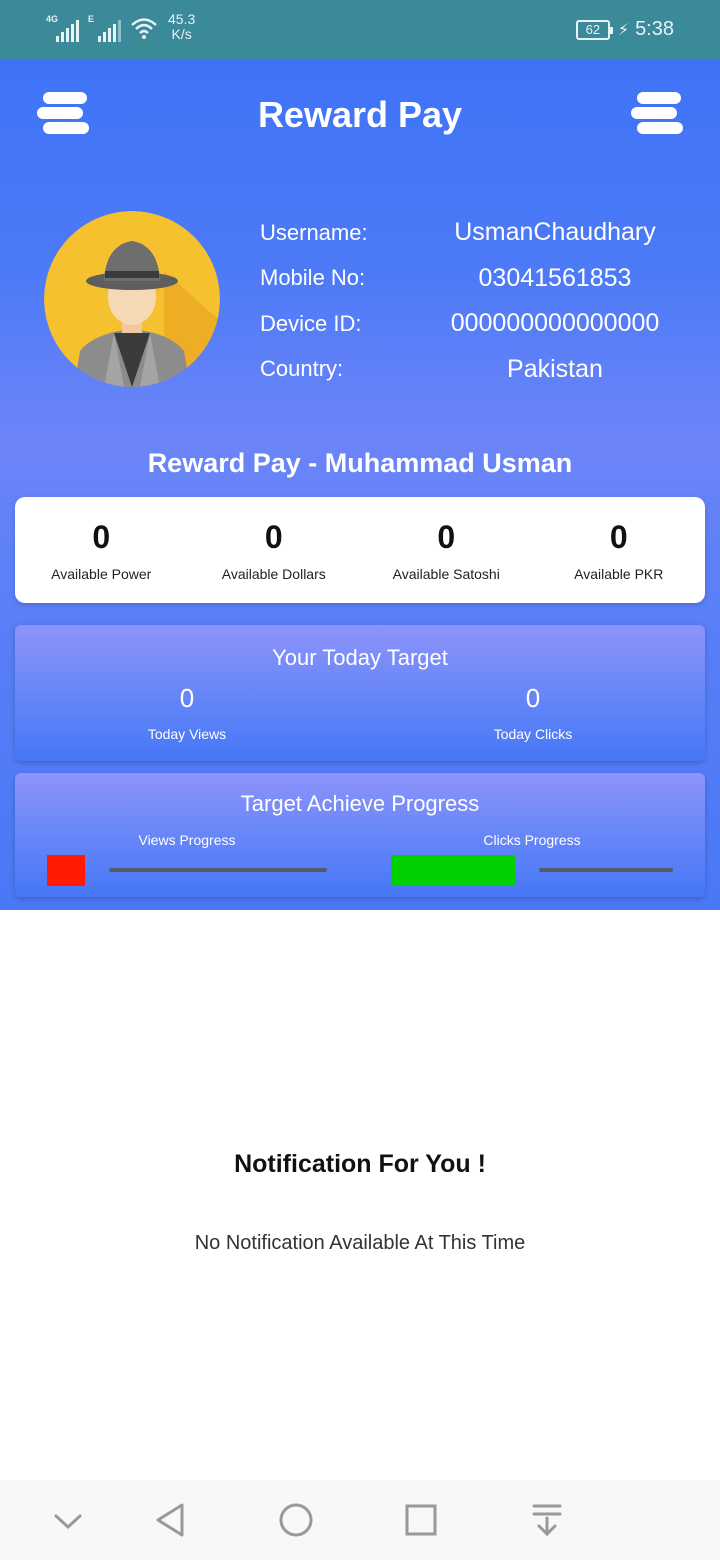 This screenshot has width=720, height=1560. I want to click on info-row-mobile: Mobile No: 03041561853, so click(480, 279).